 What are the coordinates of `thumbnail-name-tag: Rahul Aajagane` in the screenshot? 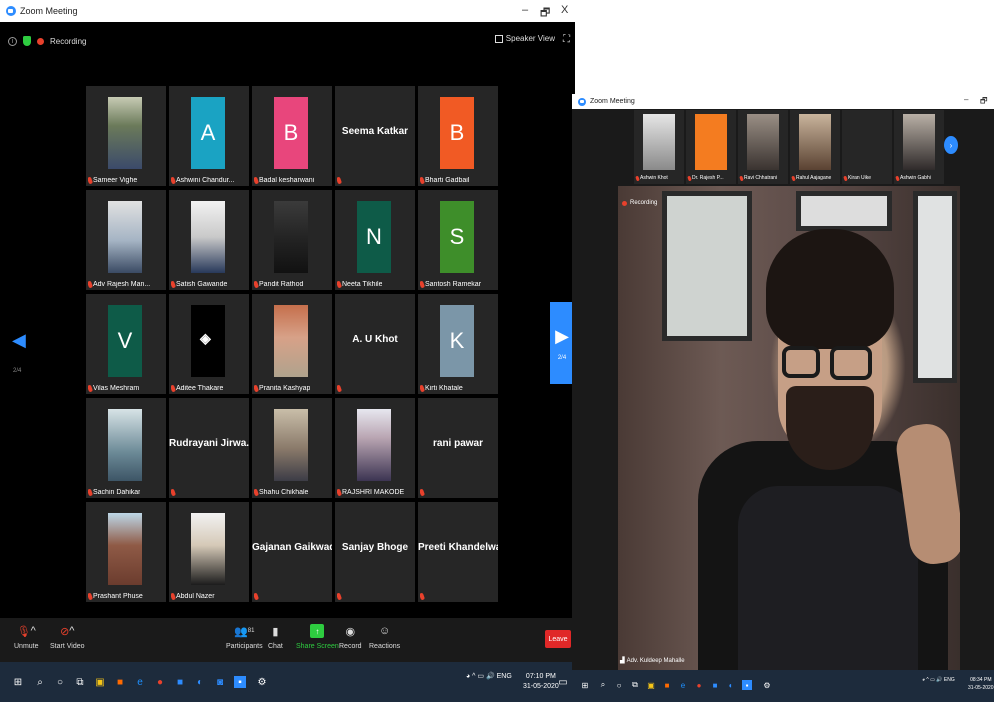 It's located at (811, 178).